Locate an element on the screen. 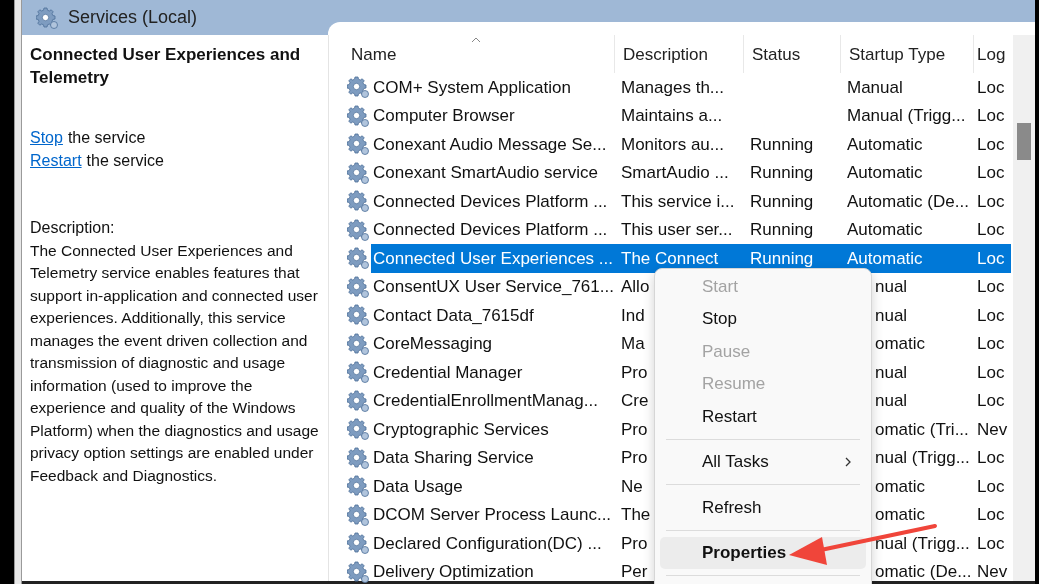  column-header: Log is located at coordinates (992, 54).